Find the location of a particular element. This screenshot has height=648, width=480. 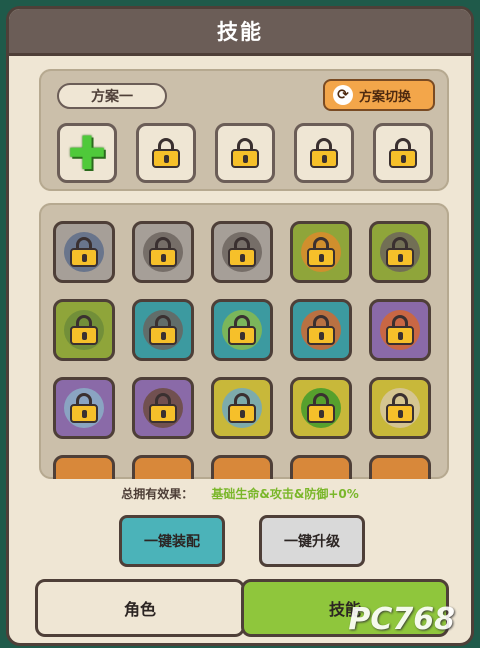

plan-switch-label: 方案切换 is located at coordinates (385, 97).